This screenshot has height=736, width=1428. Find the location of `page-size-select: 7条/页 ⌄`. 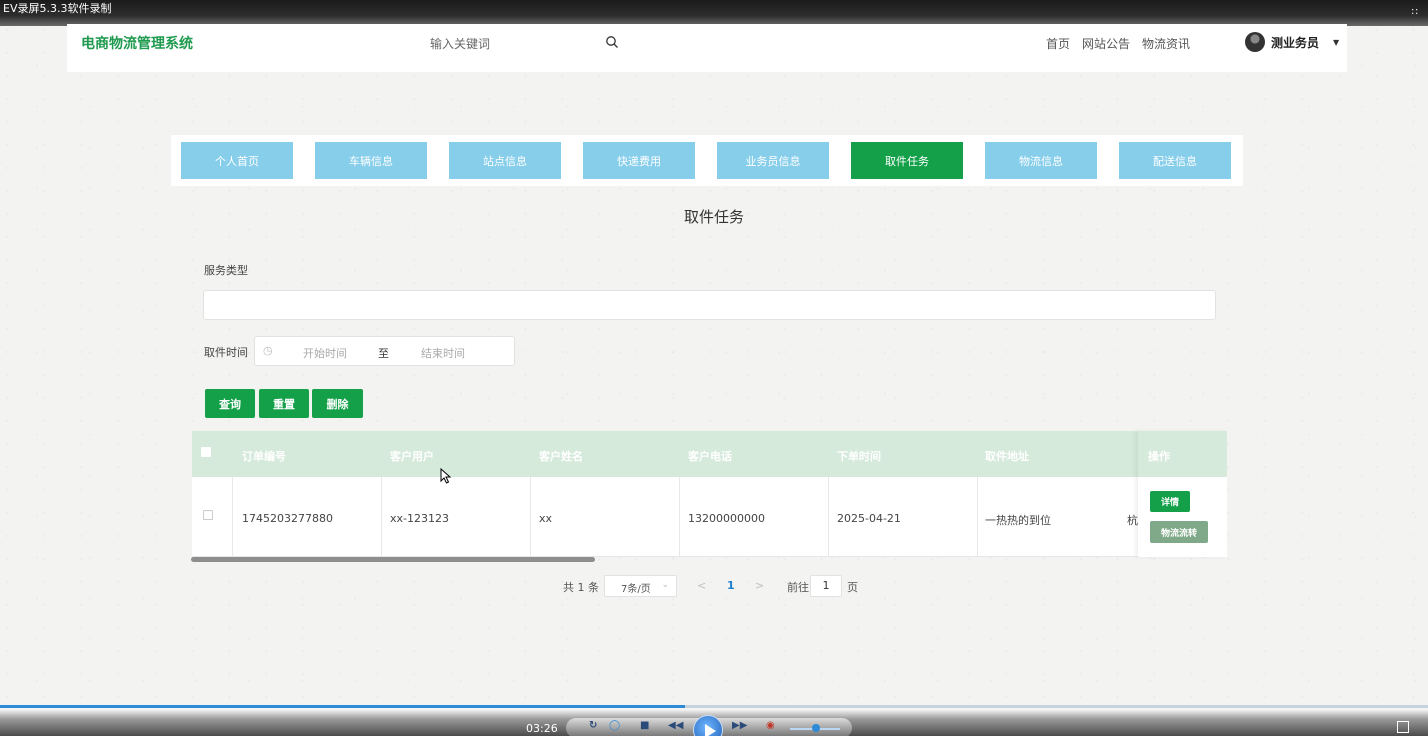

page-size-select: 7条/页 ⌄ is located at coordinates (640, 586).